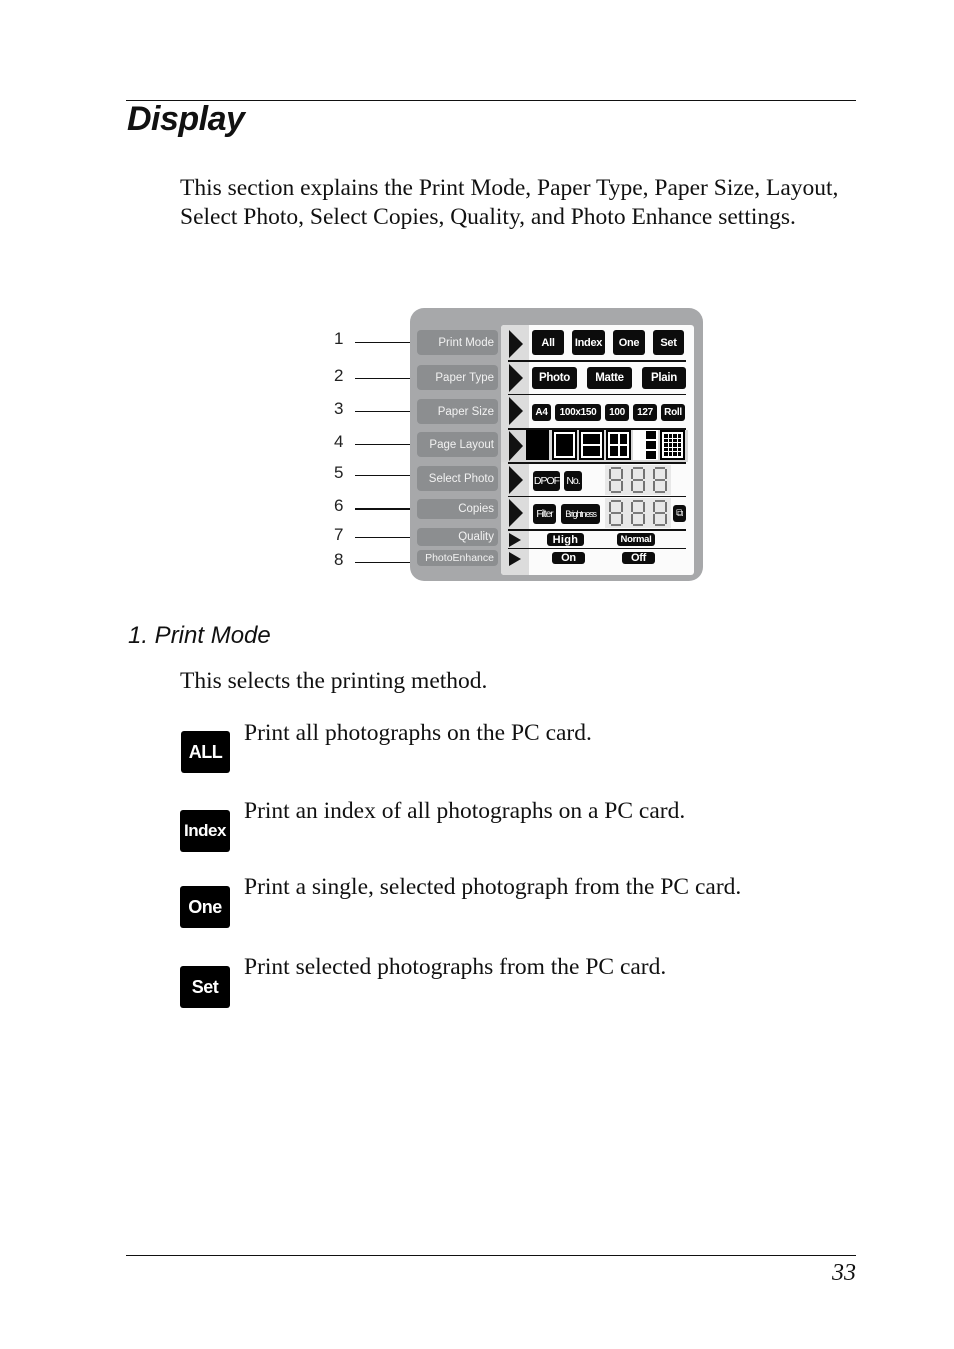  What do you see at coordinates (199, 635) in the screenshot?
I see `subsection-title: 1. Print Mode` at bounding box center [199, 635].